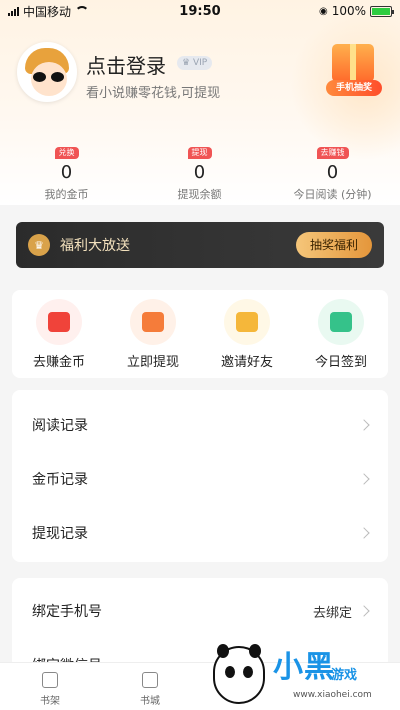  What do you see at coordinates (153, 322) in the screenshot?
I see `wallet-icon` at bounding box center [153, 322].